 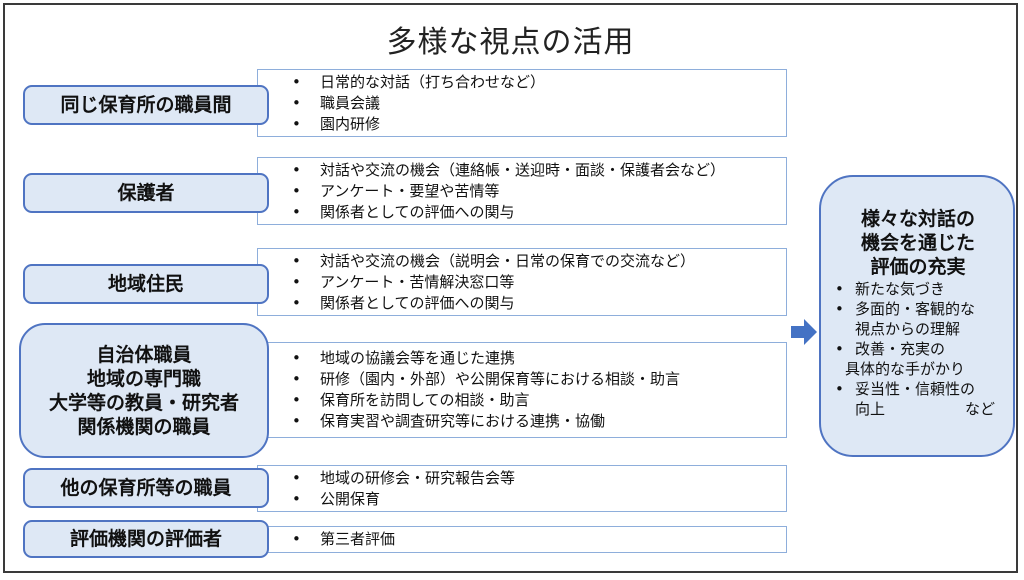 I want to click on activities-box-other-nursery-staff: 地域の研修会・研究報告会等 公開保育, so click(x=522, y=488).